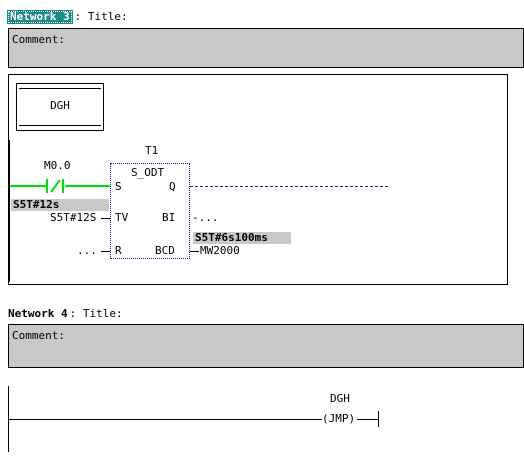  I want to click on network-3-header: Network 3: Title:, so click(67, 14).